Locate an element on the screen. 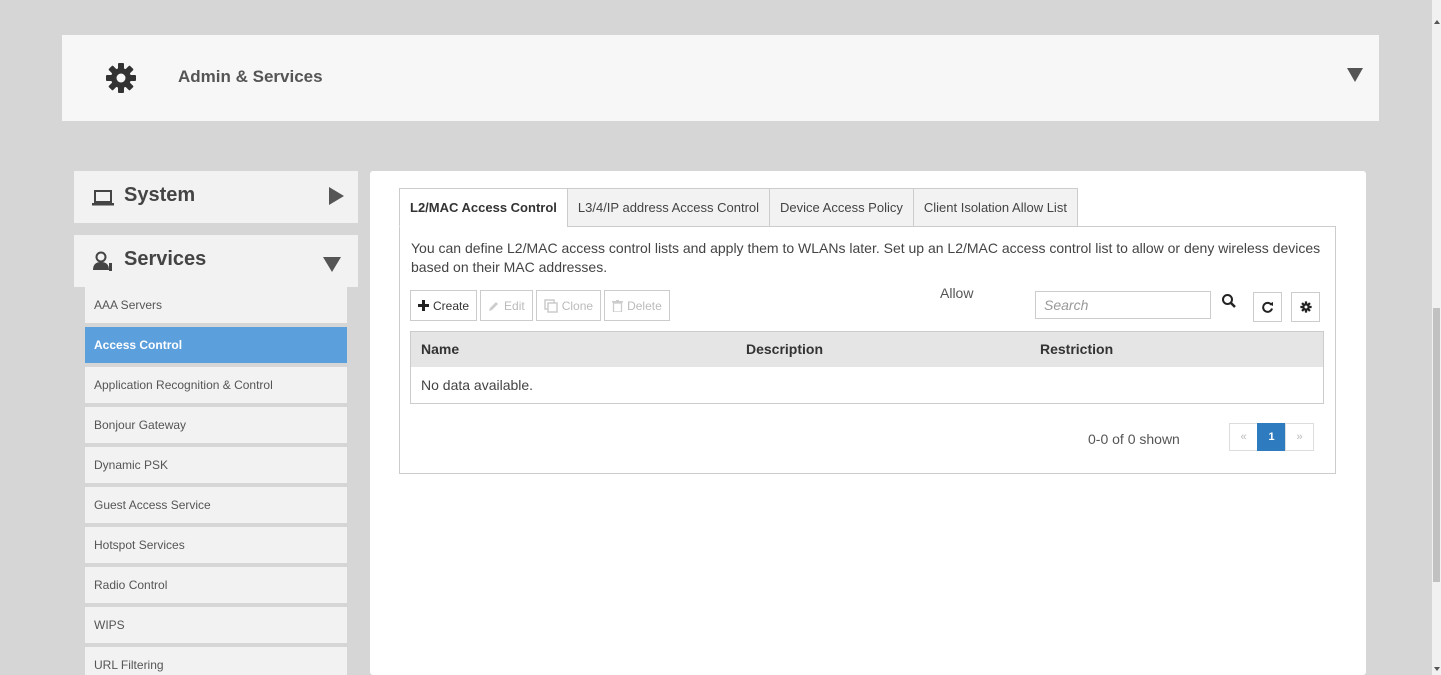  pagination-info: 0-0 of 0 shown is located at coordinates (1134, 439).